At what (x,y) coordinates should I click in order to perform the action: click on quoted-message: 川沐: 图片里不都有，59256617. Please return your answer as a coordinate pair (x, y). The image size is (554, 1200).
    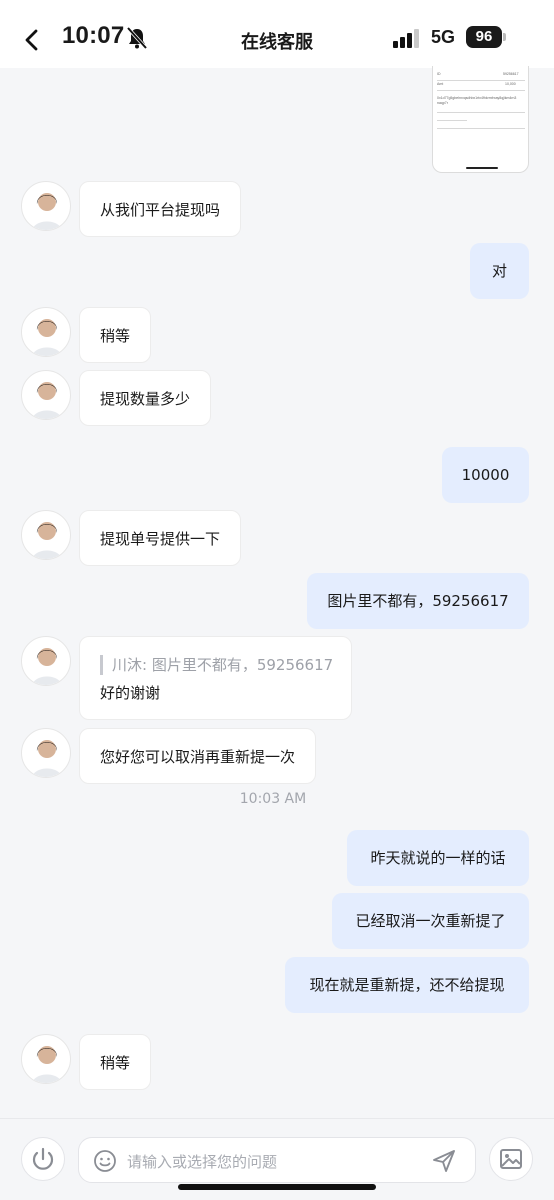
    Looking at the image, I should click on (216, 665).